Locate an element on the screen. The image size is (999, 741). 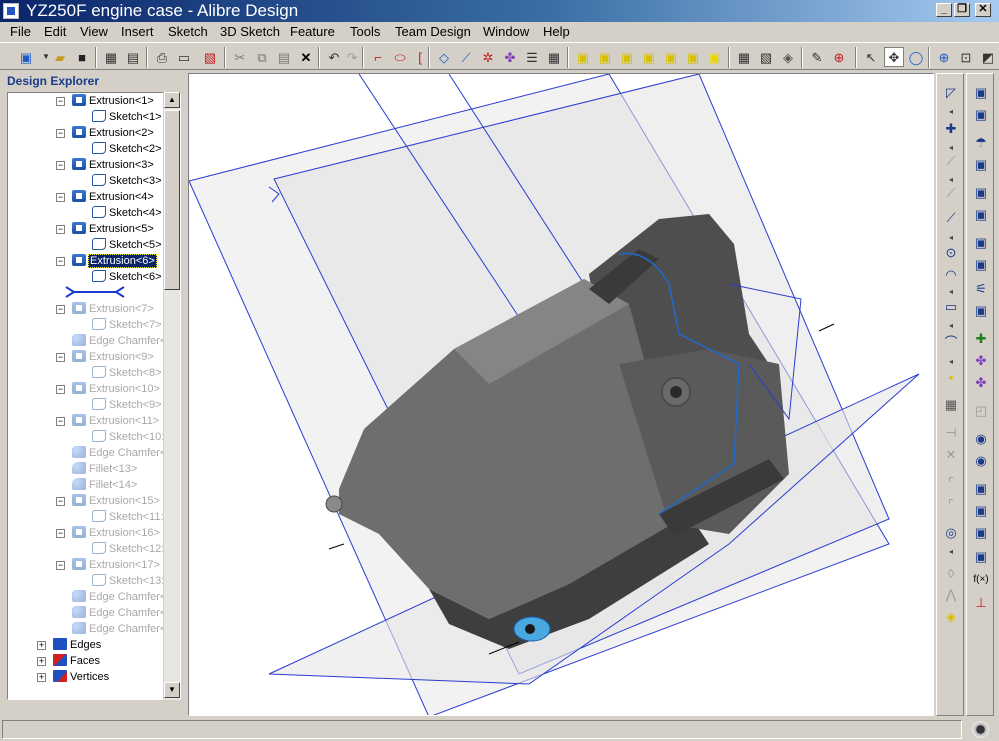
zoom-in-icon: ⊕ is located at coordinates (944, 57).